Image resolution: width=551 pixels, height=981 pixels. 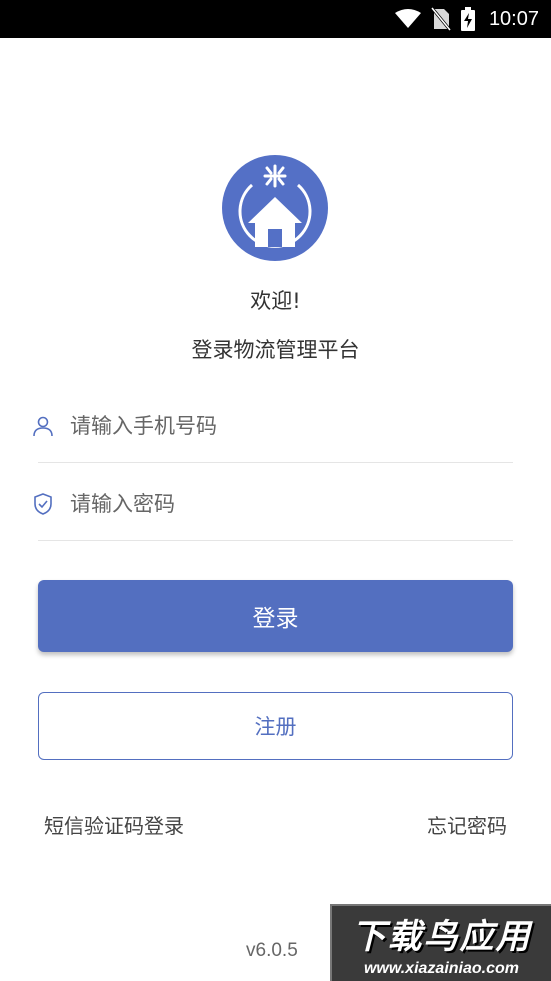 I want to click on status-bar: 10:07, so click(x=275, y=19).